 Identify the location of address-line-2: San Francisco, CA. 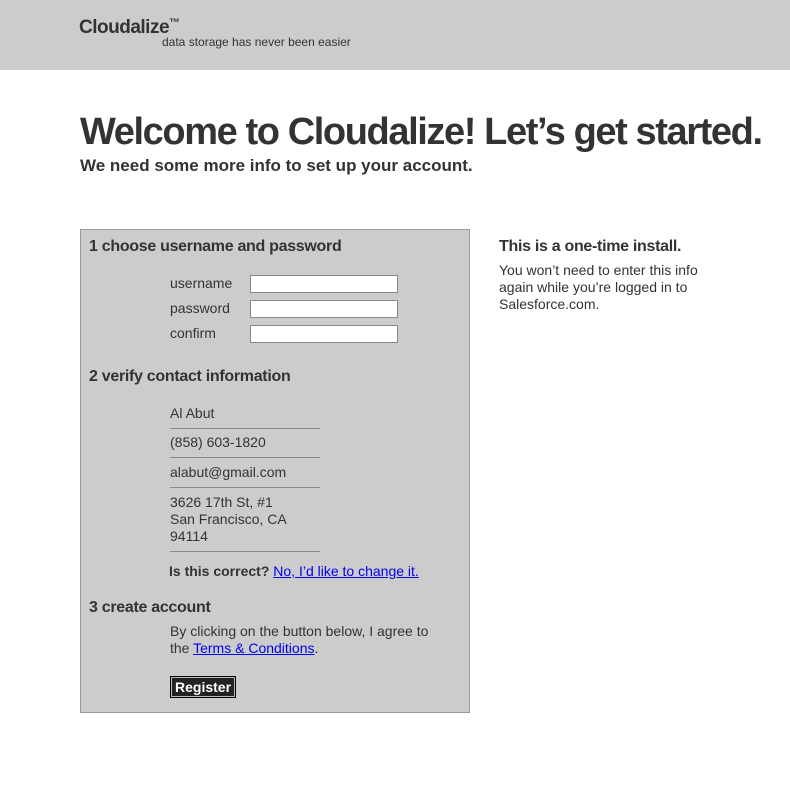
(228, 519).